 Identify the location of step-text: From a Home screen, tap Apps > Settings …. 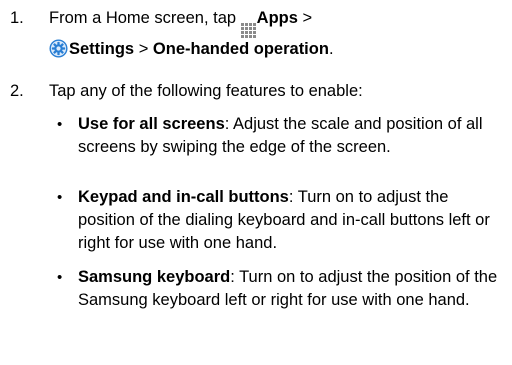
(276, 34).